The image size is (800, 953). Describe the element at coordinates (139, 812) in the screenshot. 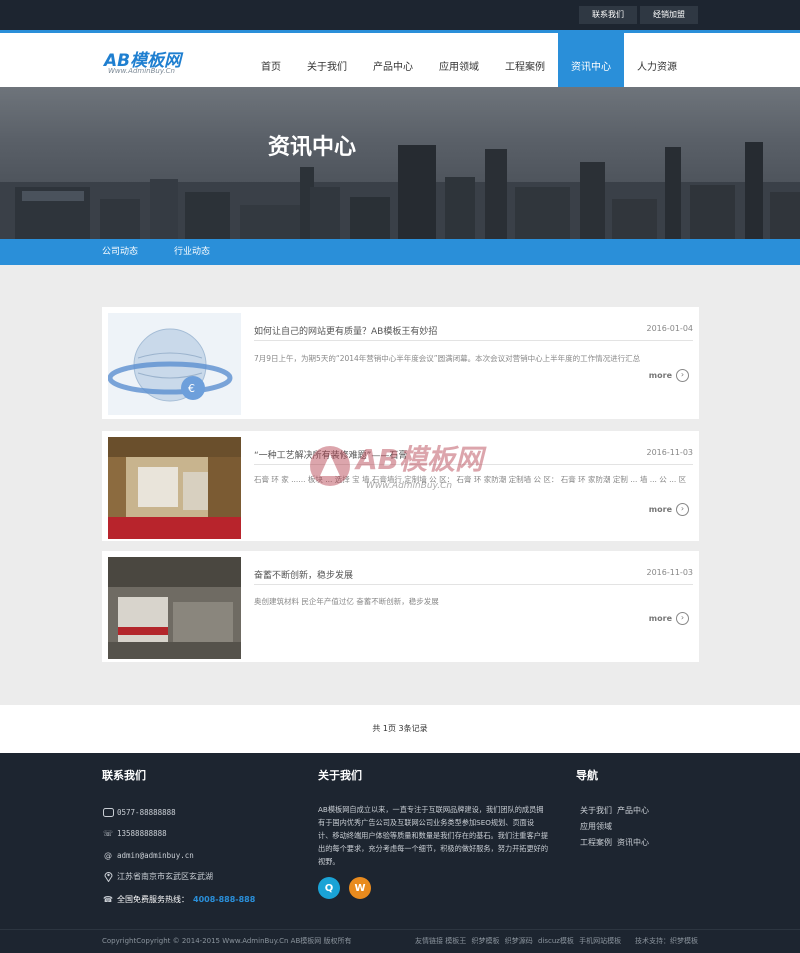

I see `contact-phone: 0577-88888888` at that location.